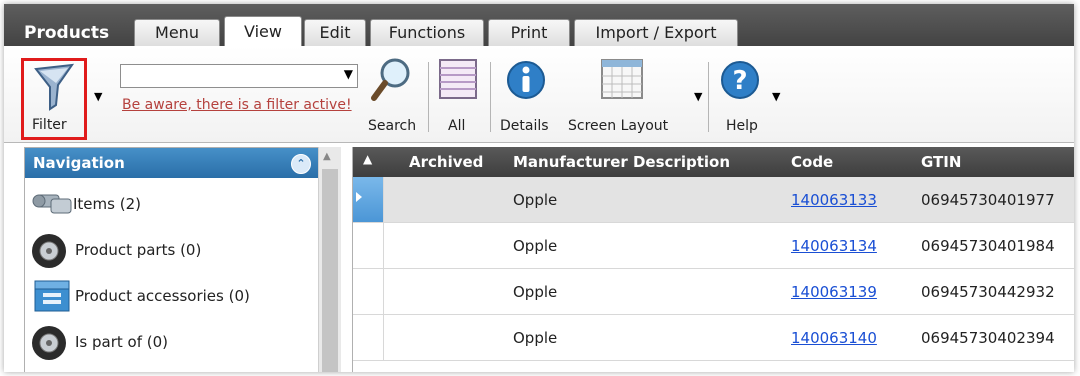  What do you see at coordinates (330, 270) in the screenshot?
I see `scrollbar-thumb` at bounding box center [330, 270].